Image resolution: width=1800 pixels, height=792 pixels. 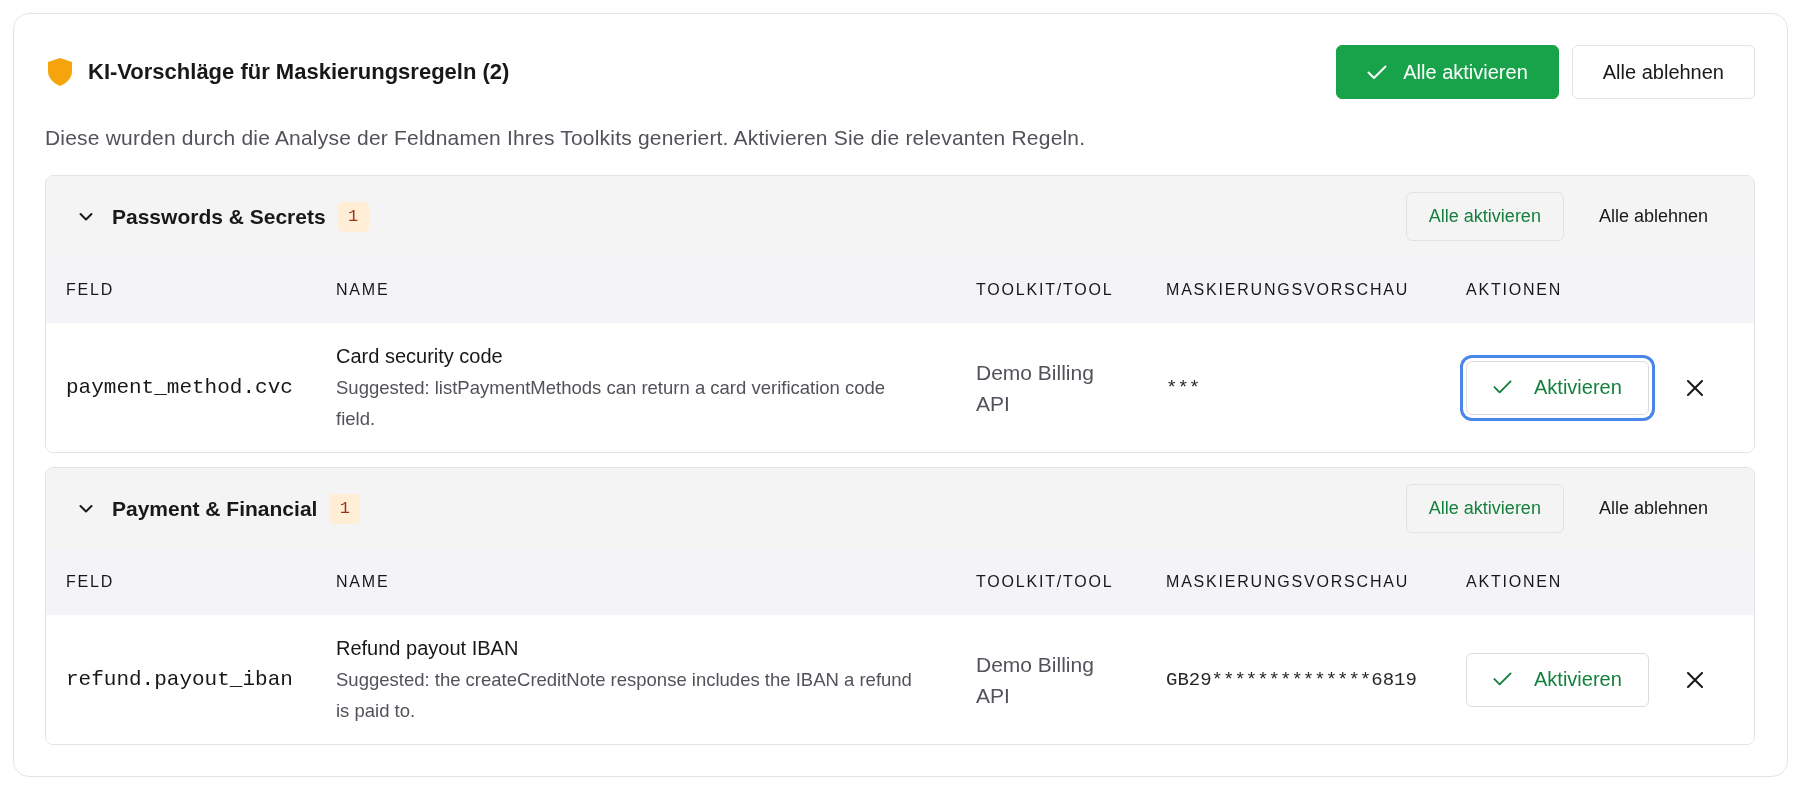 What do you see at coordinates (427, 648) in the screenshot?
I see `rule-name: Refund payout IBAN` at bounding box center [427, 648].